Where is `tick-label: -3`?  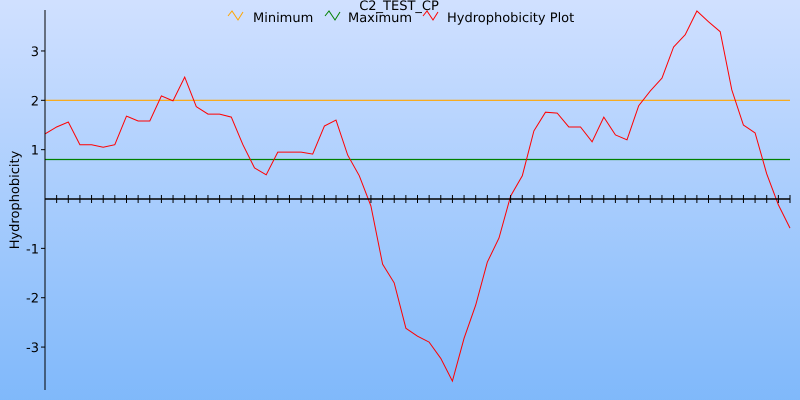
tick-label: -3 is located at coordinates (32, 348).